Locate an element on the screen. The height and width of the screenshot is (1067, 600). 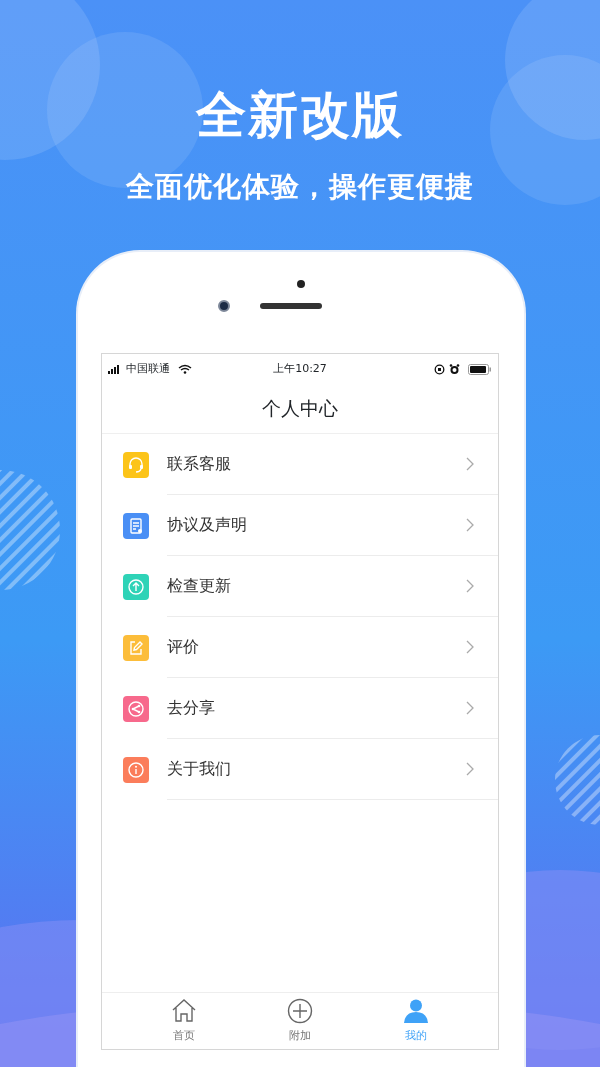
wifi-icon is located at coordinates (185, 369).